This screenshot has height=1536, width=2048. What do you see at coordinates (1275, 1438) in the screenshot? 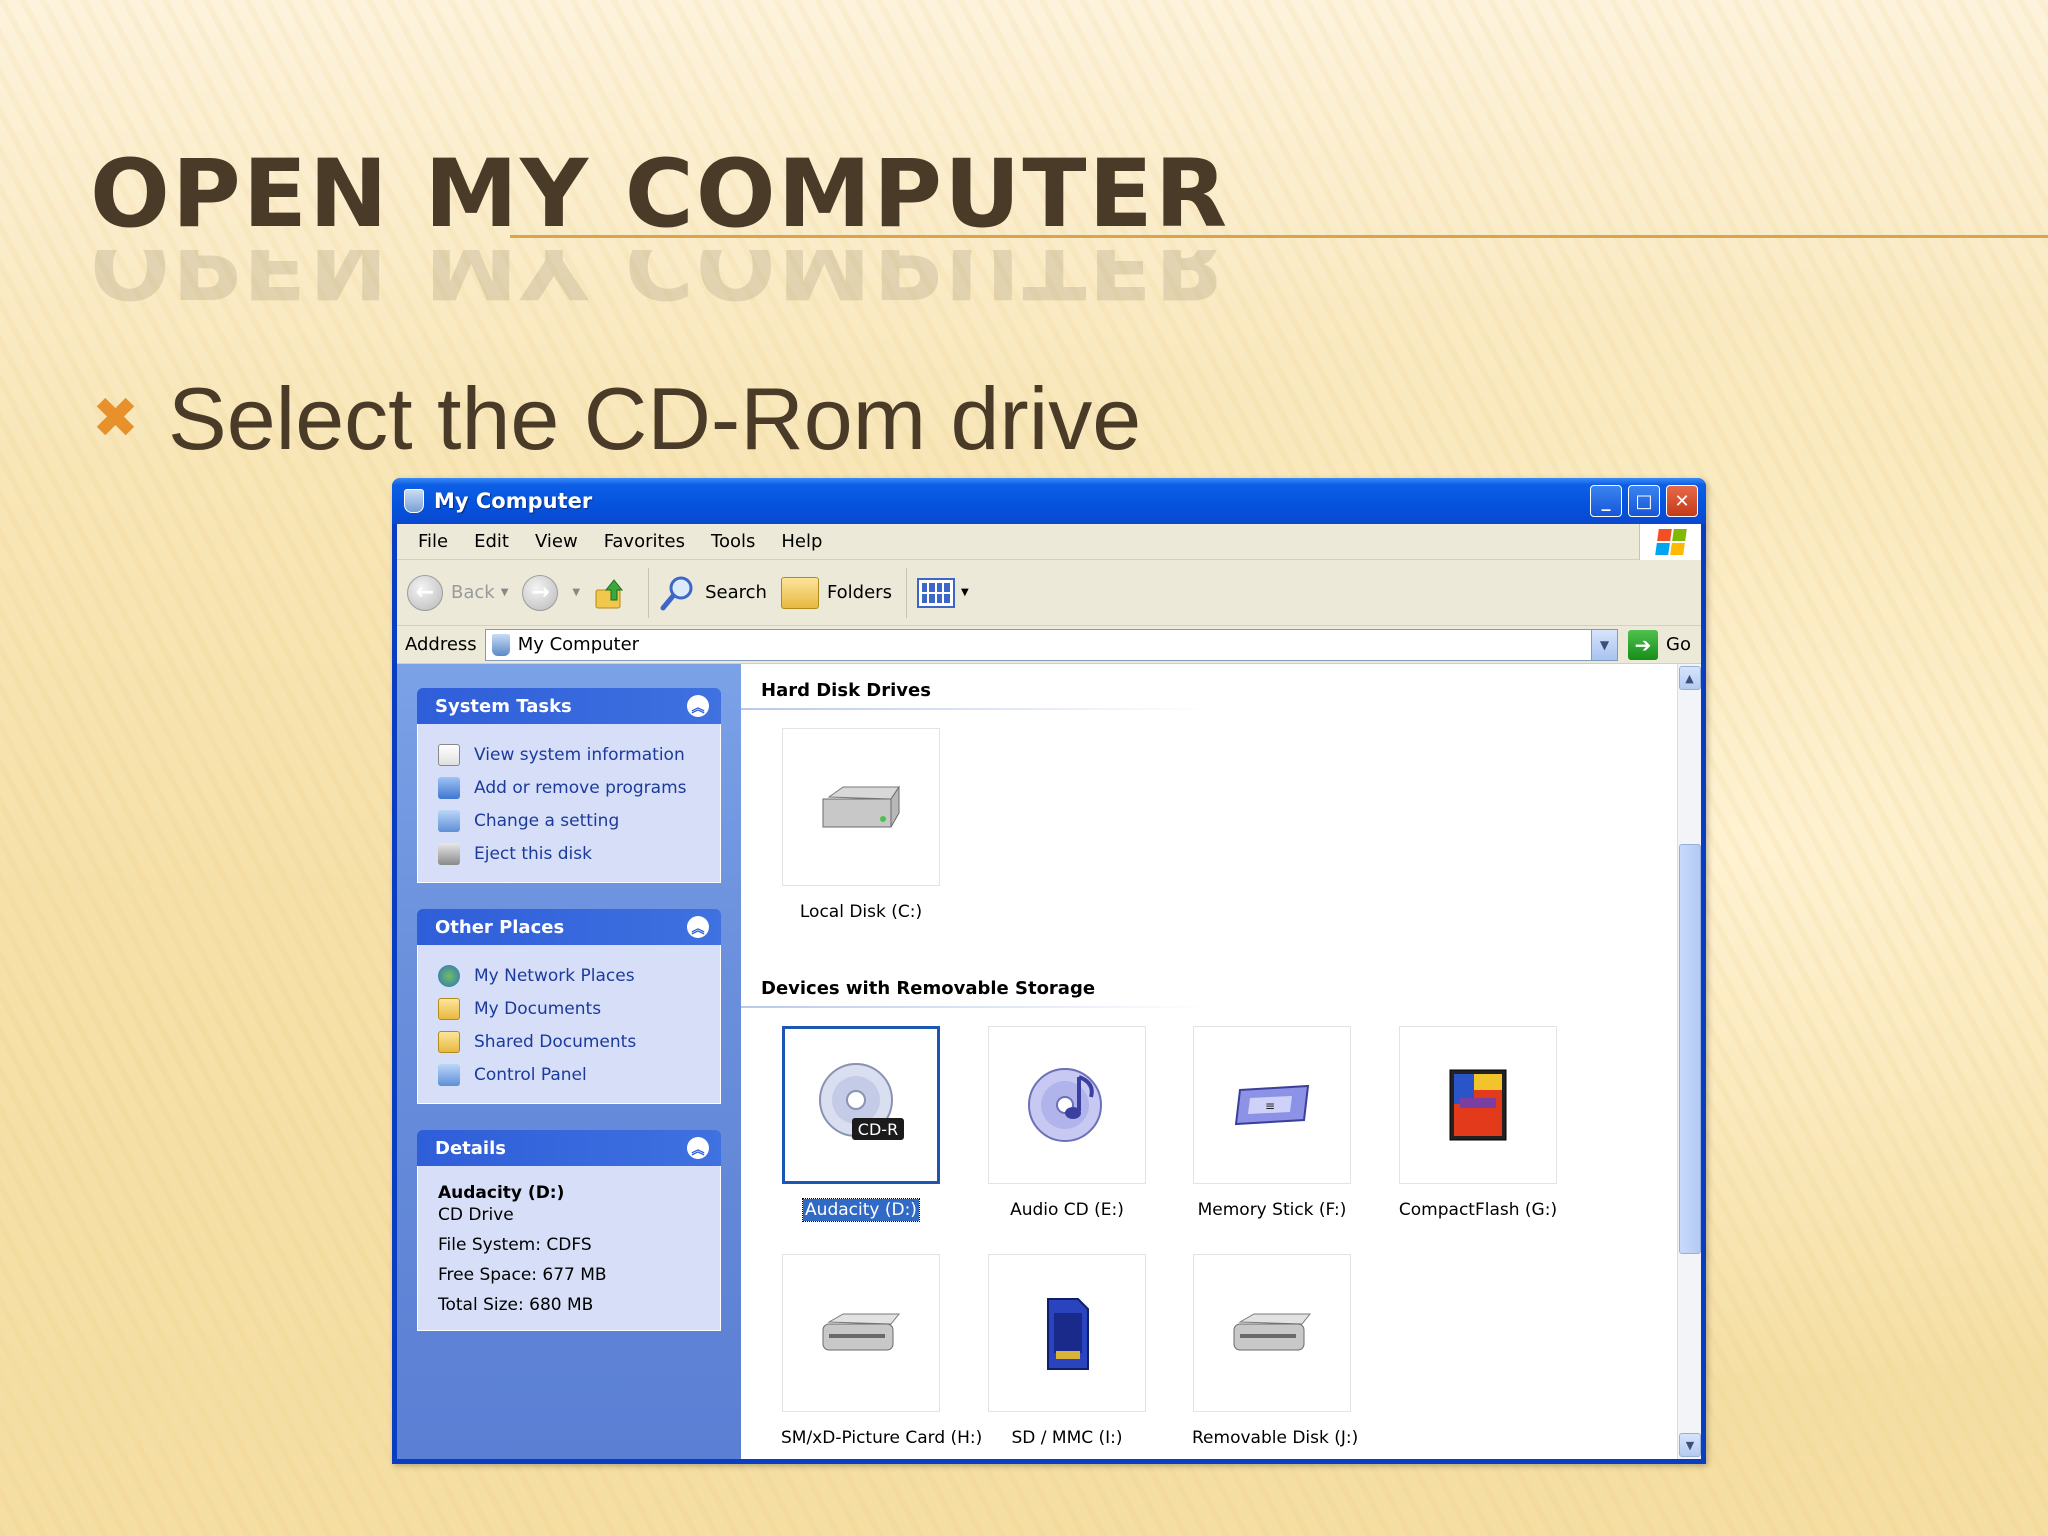
I see `drive-j-label: Removable Disk (J:)` at bounding box center [1275, 1438].